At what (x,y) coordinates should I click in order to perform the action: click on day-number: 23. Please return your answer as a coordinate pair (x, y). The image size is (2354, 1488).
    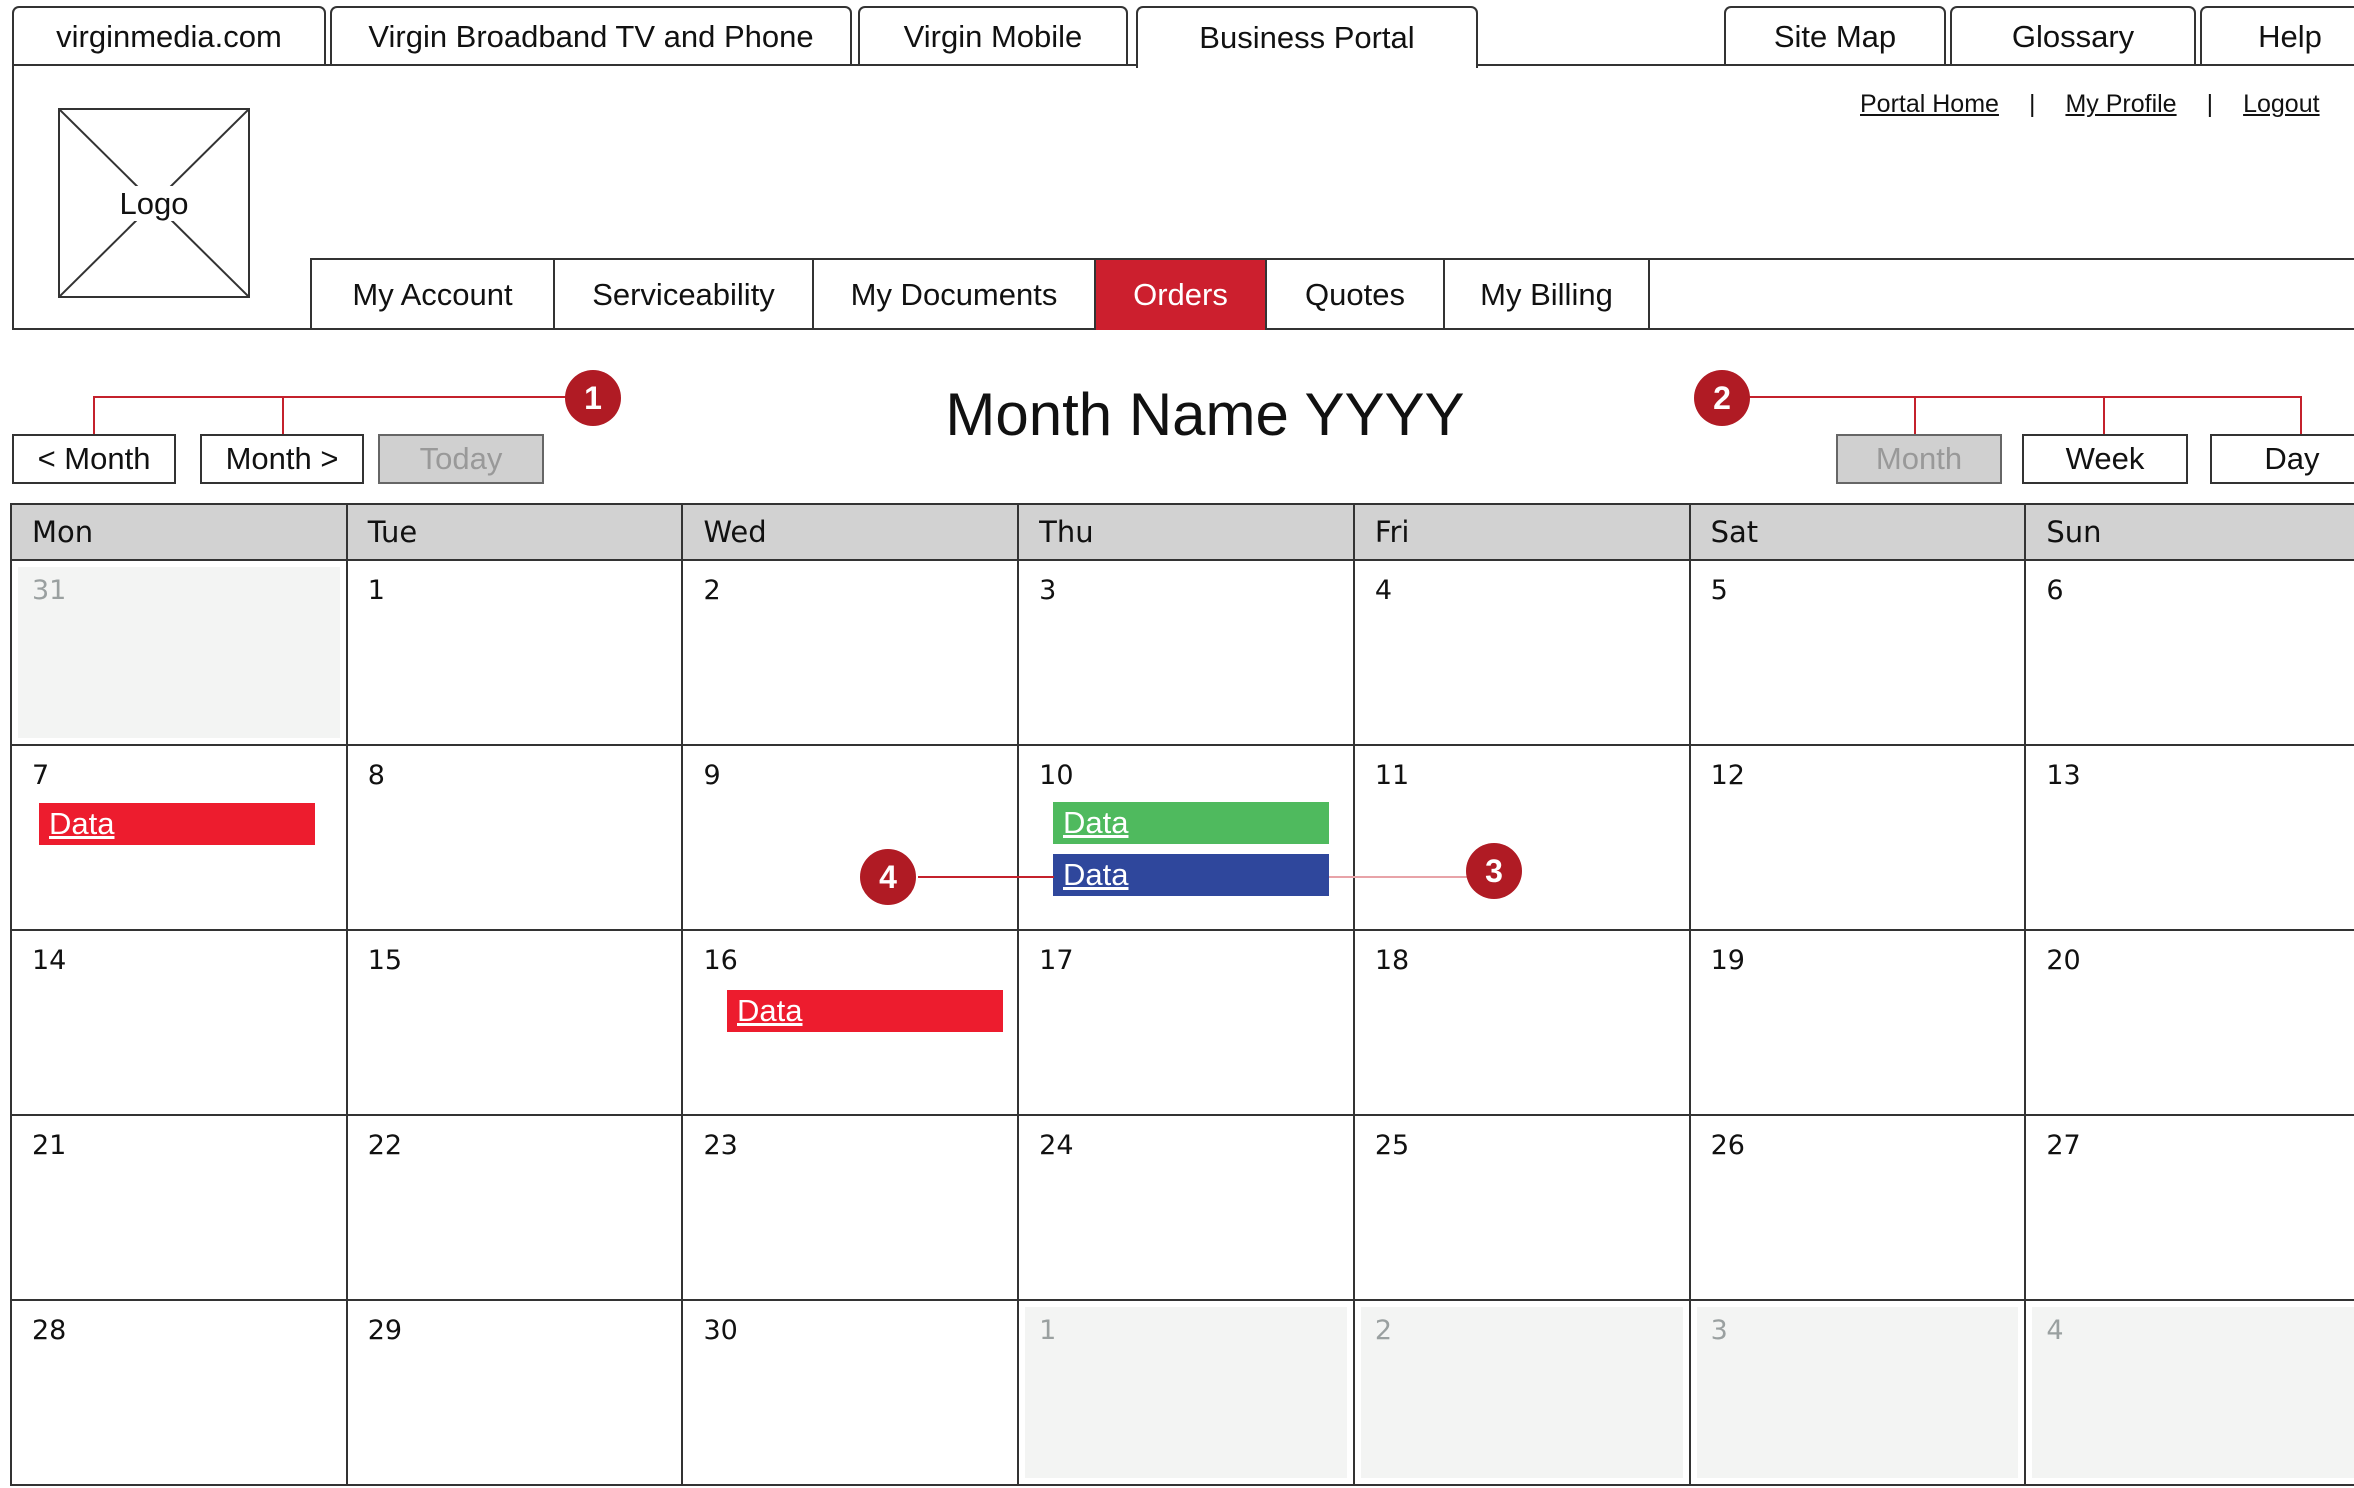
    Looking at the image, I should click on (720, 1145).